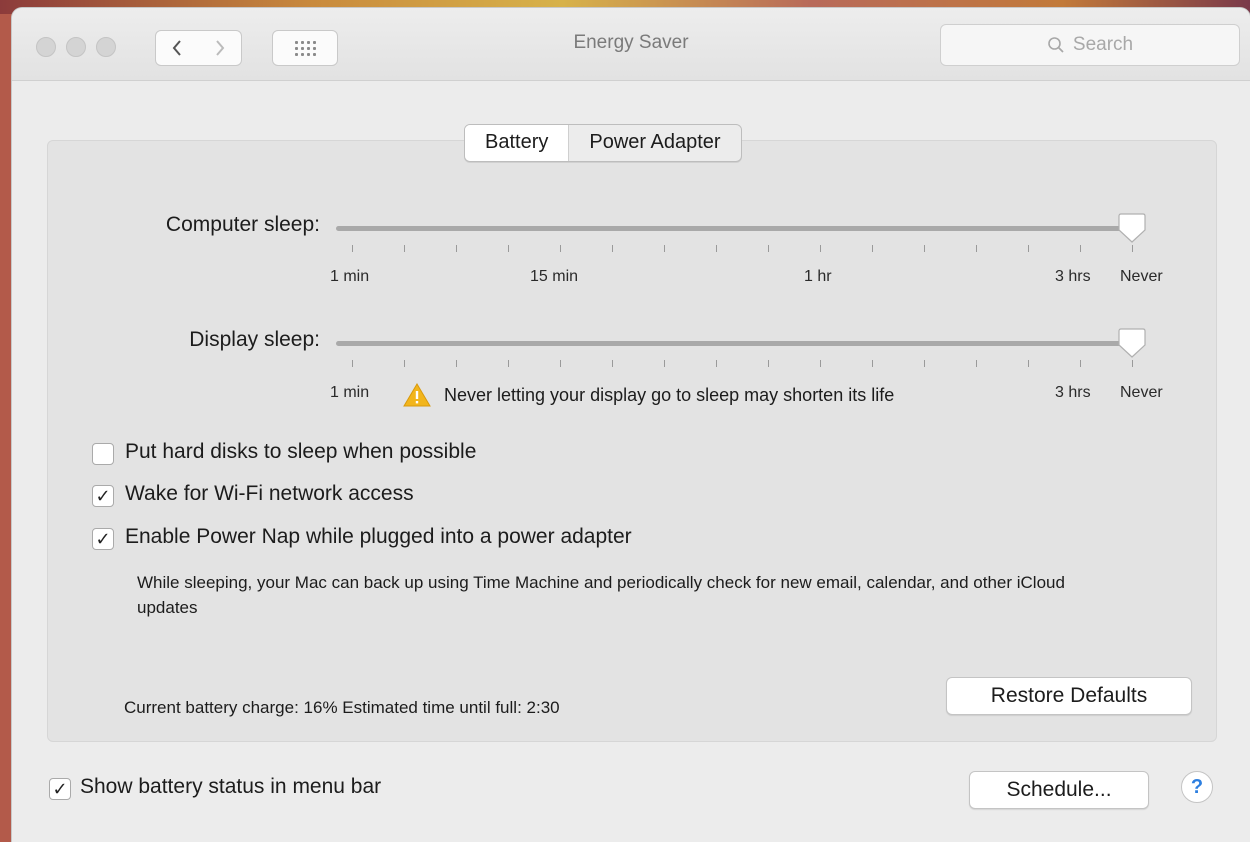 The width and height of the screenshot is (1250, 842). Describe the element at coordinates (300, 452) in the screenshot. I see `hard-disks-sleep-label: Put hard disks to sleep when possible` at that location.